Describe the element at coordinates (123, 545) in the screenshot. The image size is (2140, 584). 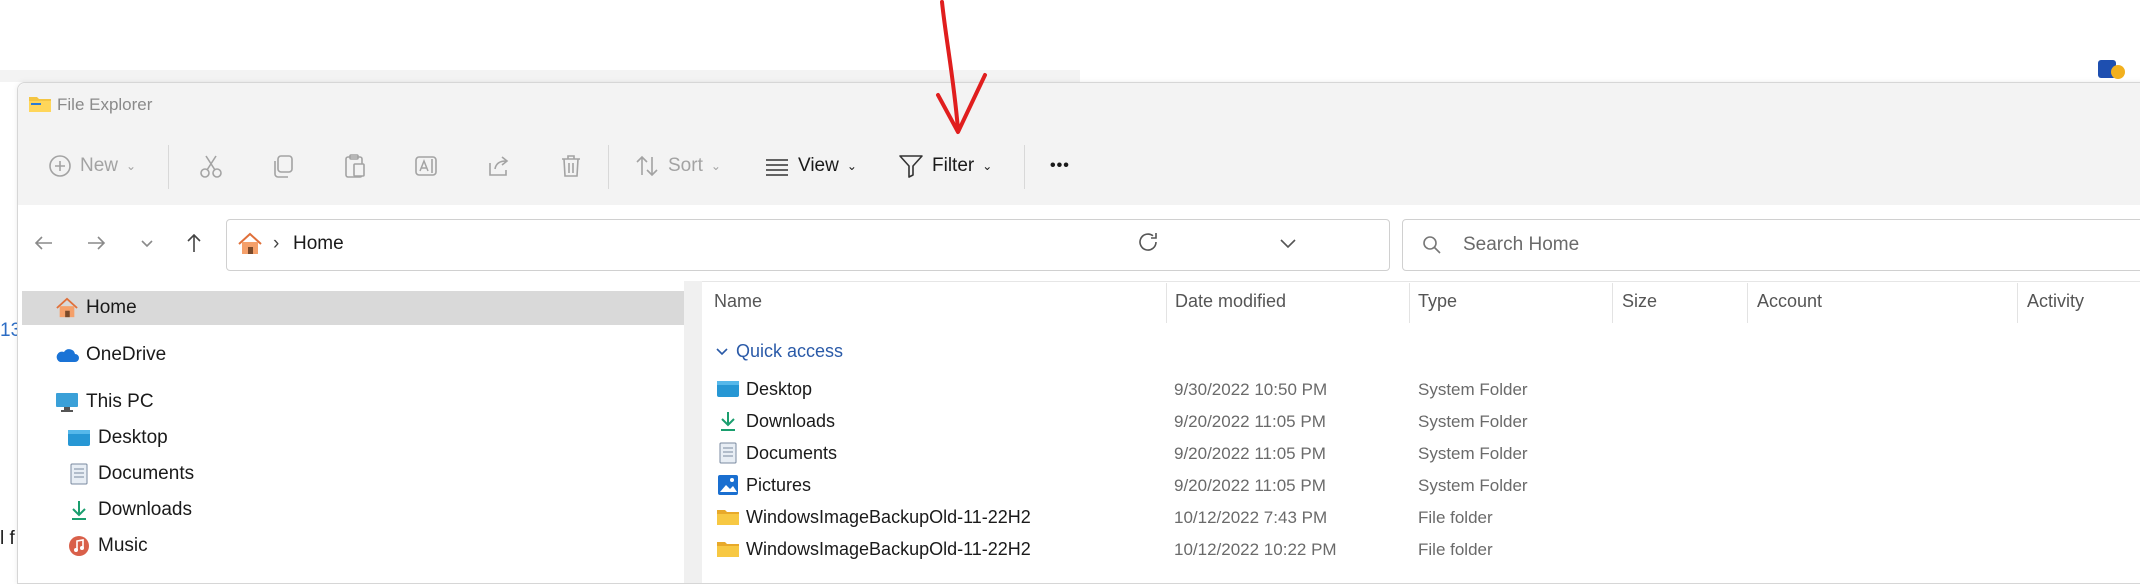
I see `sidebar-item-label: Music` at that location.